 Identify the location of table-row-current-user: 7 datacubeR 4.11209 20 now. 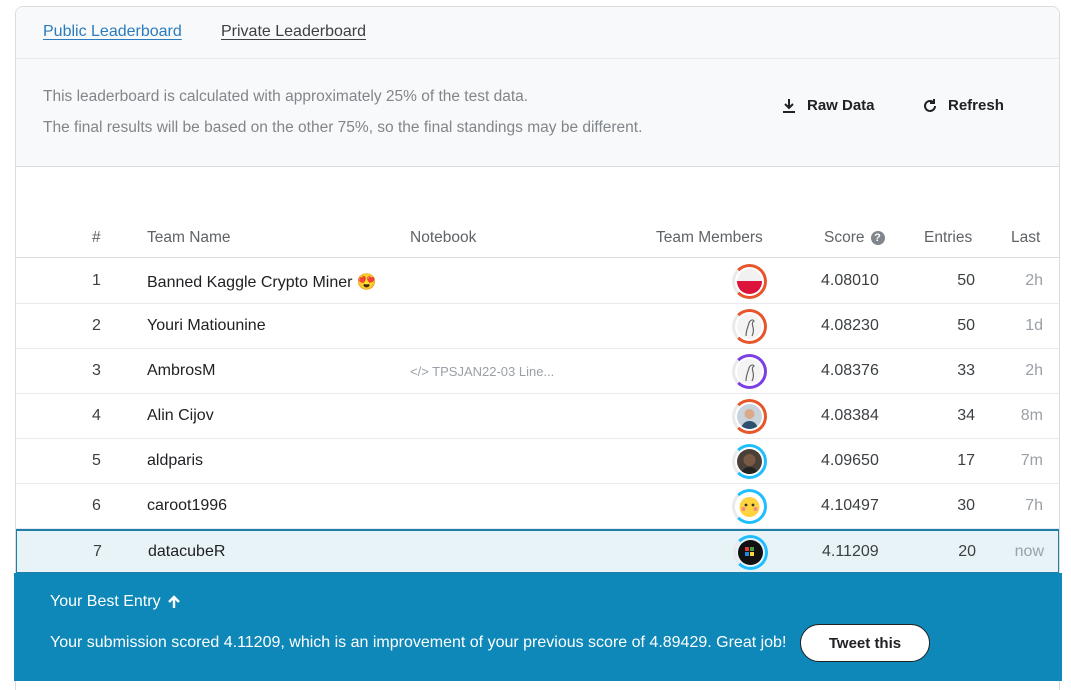
(537, 551).